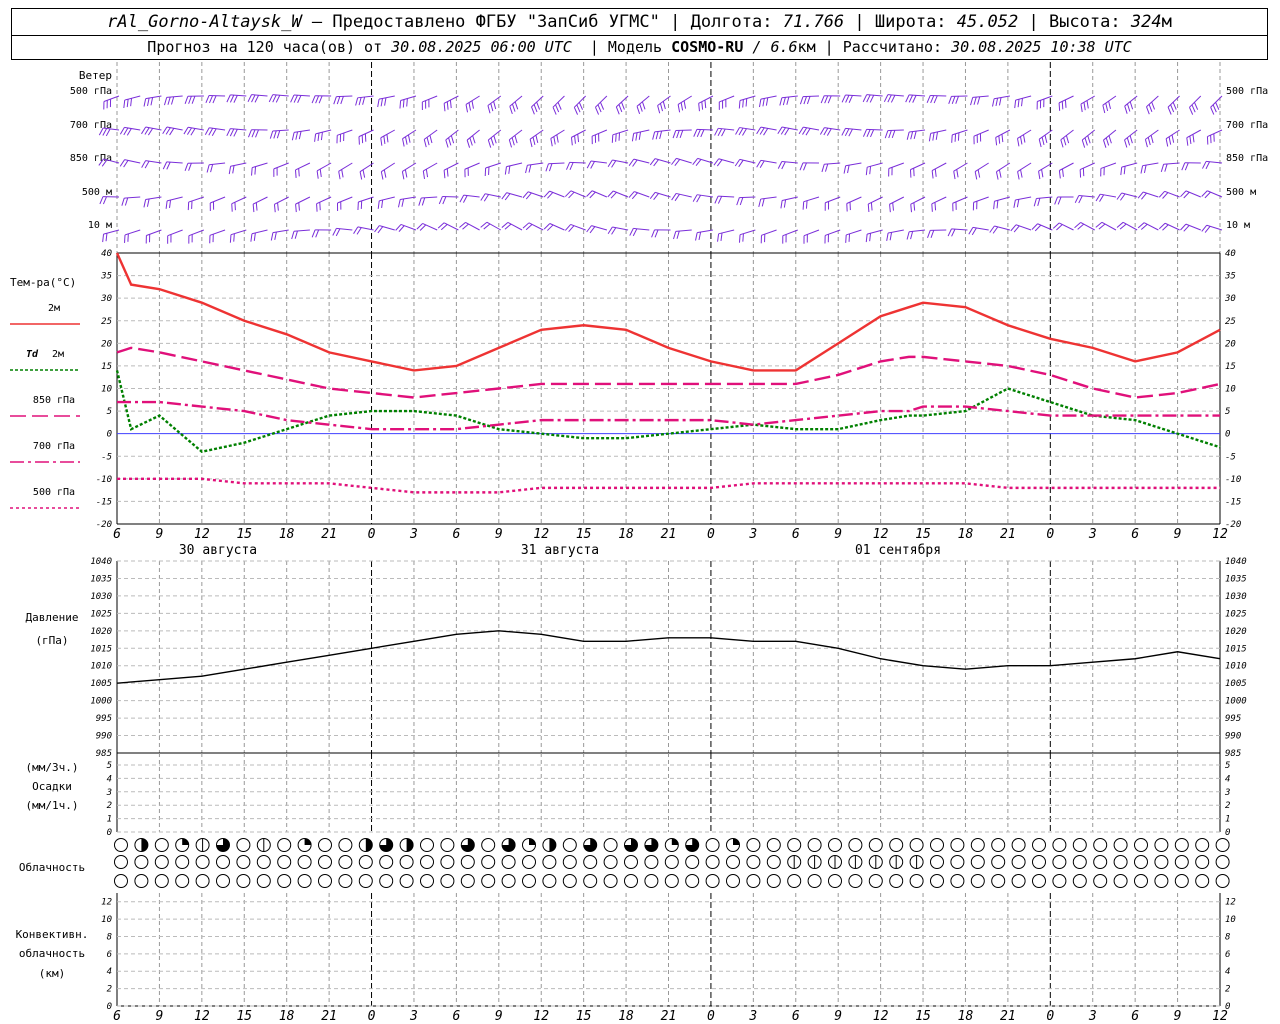 The height and width of the screenshot is (1024, 1280). What do you see at coordinates (1233, 480) in the screenshot?
I see `temp-ytick-right: -10` at bounding box center [1233, 480].